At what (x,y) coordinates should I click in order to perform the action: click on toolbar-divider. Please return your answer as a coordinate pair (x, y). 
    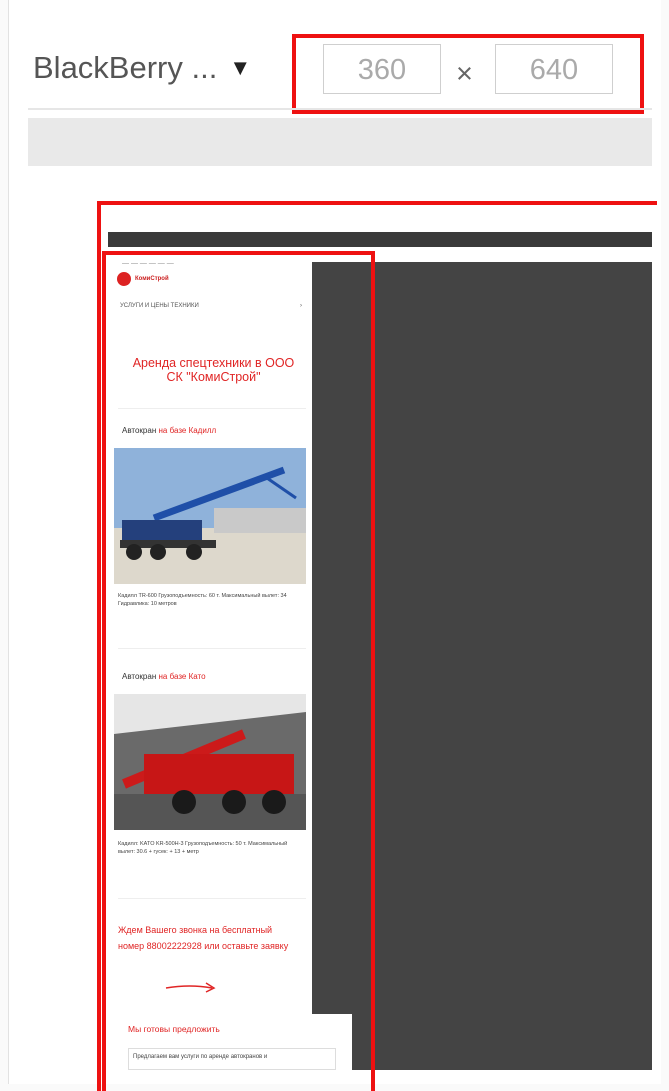
    Looking at the image, I should click on (340, 109).